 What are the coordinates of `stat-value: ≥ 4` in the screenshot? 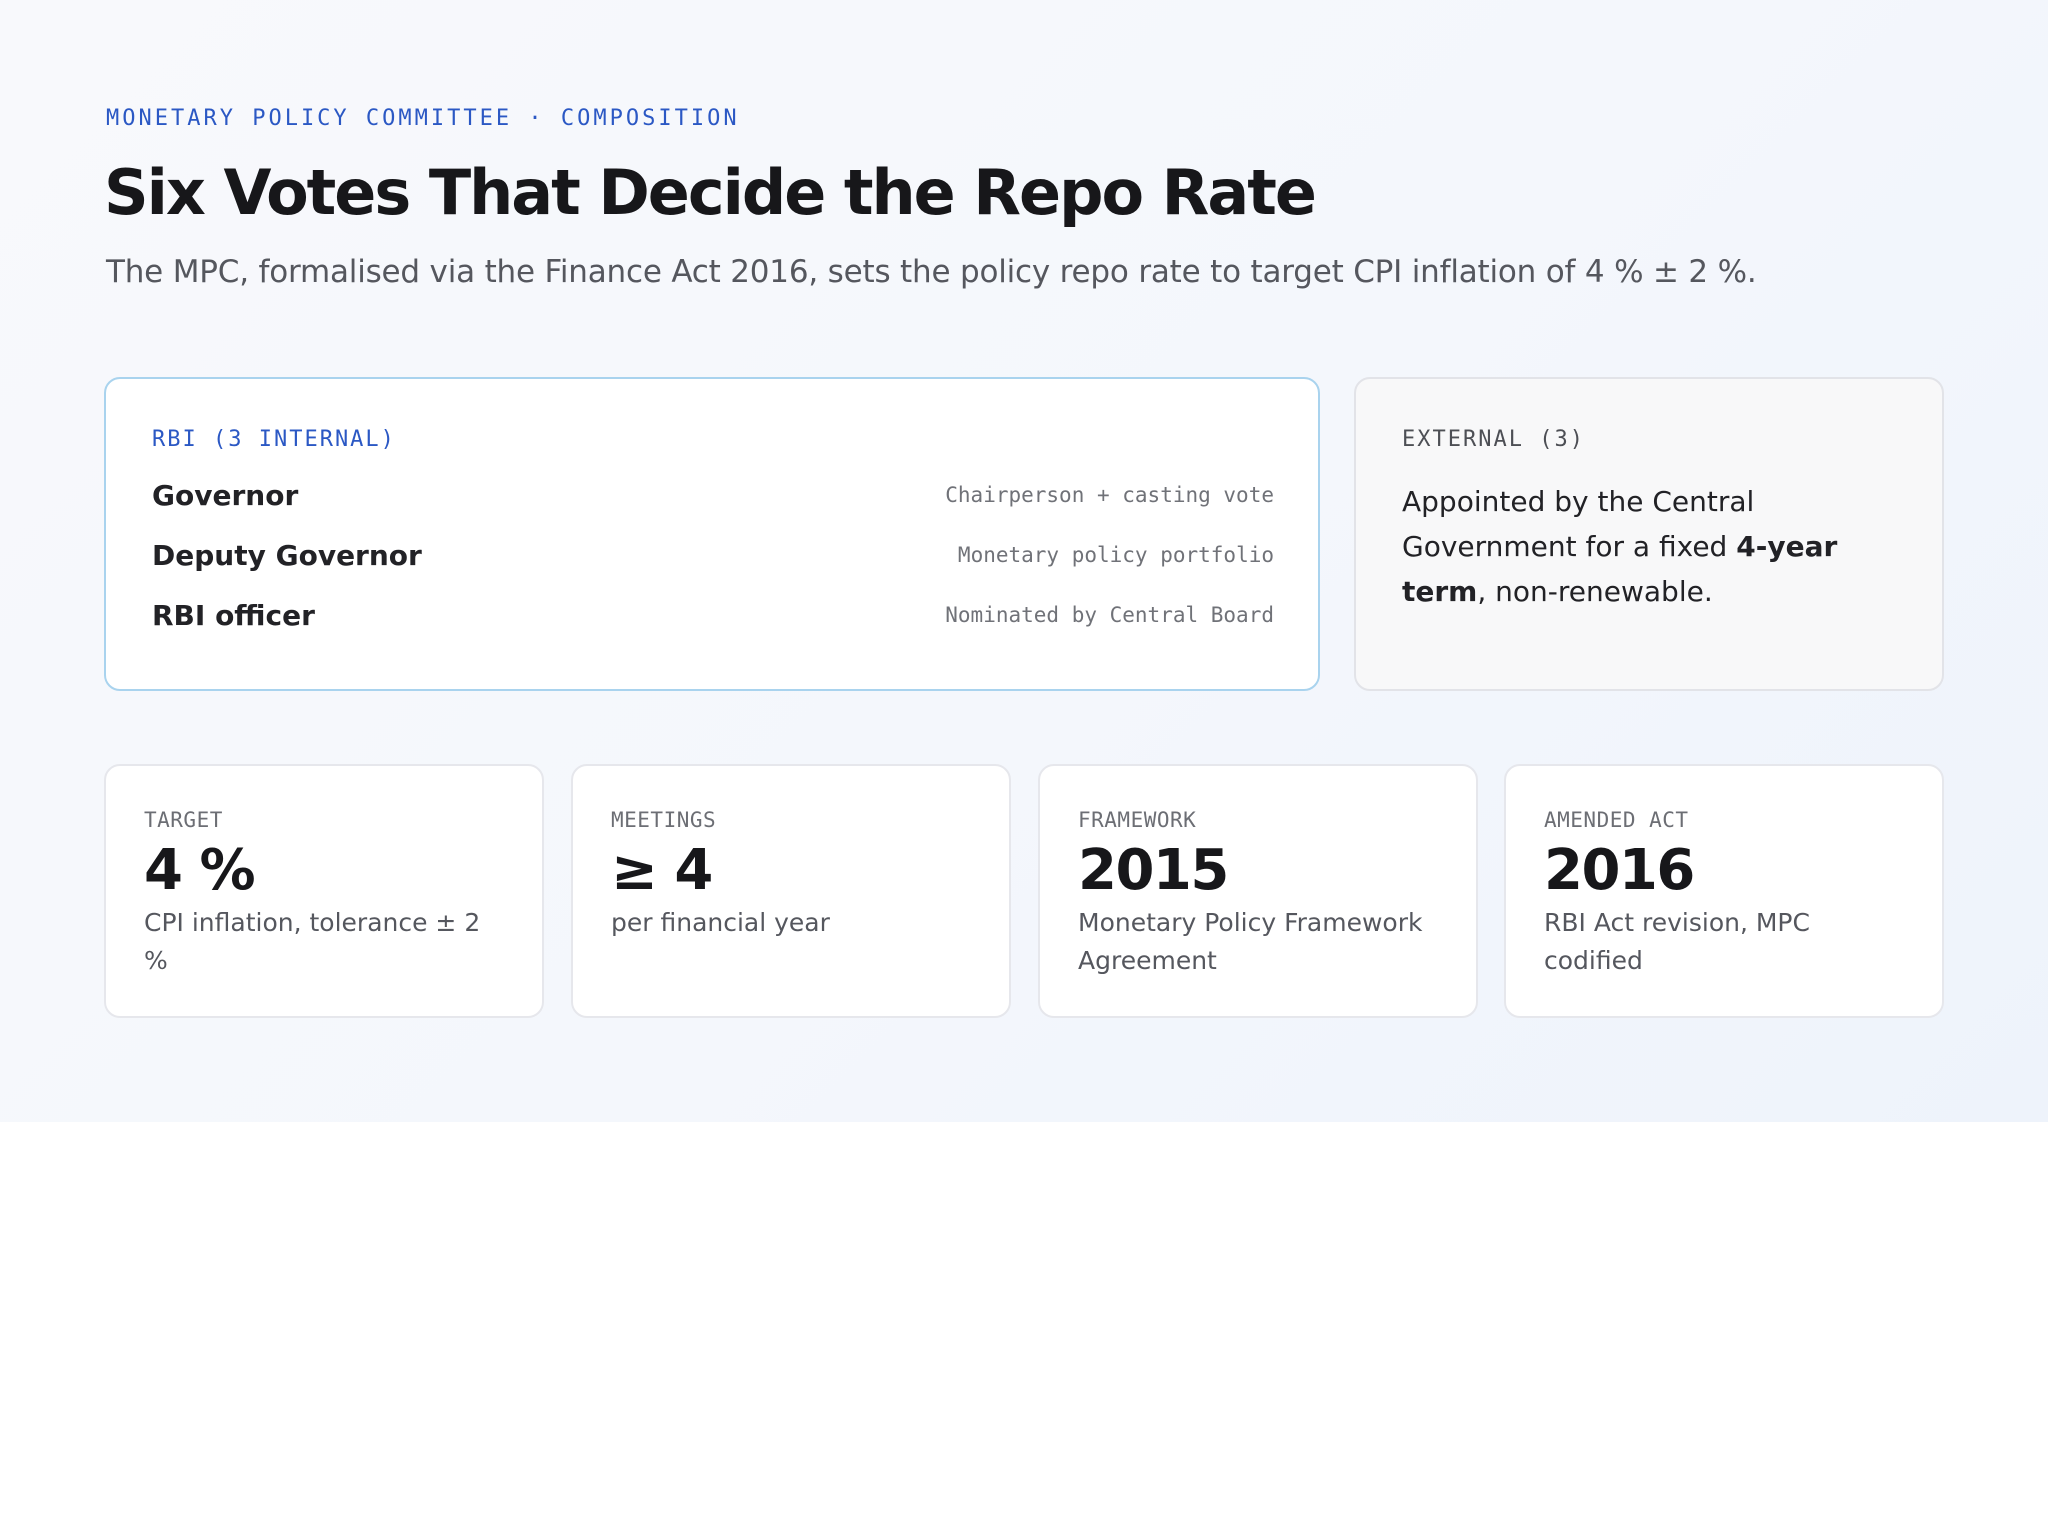 It's located at (662, 870).